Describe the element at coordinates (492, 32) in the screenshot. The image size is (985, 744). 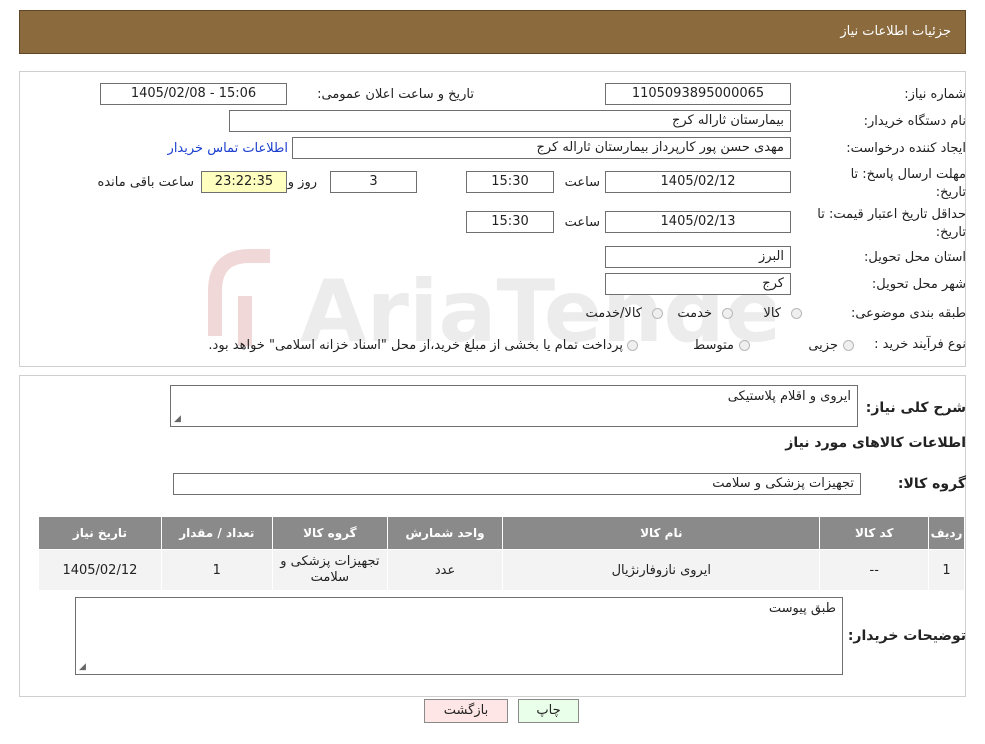
I see `page-header: جزئیات اطلاعات نیاز` at that location.